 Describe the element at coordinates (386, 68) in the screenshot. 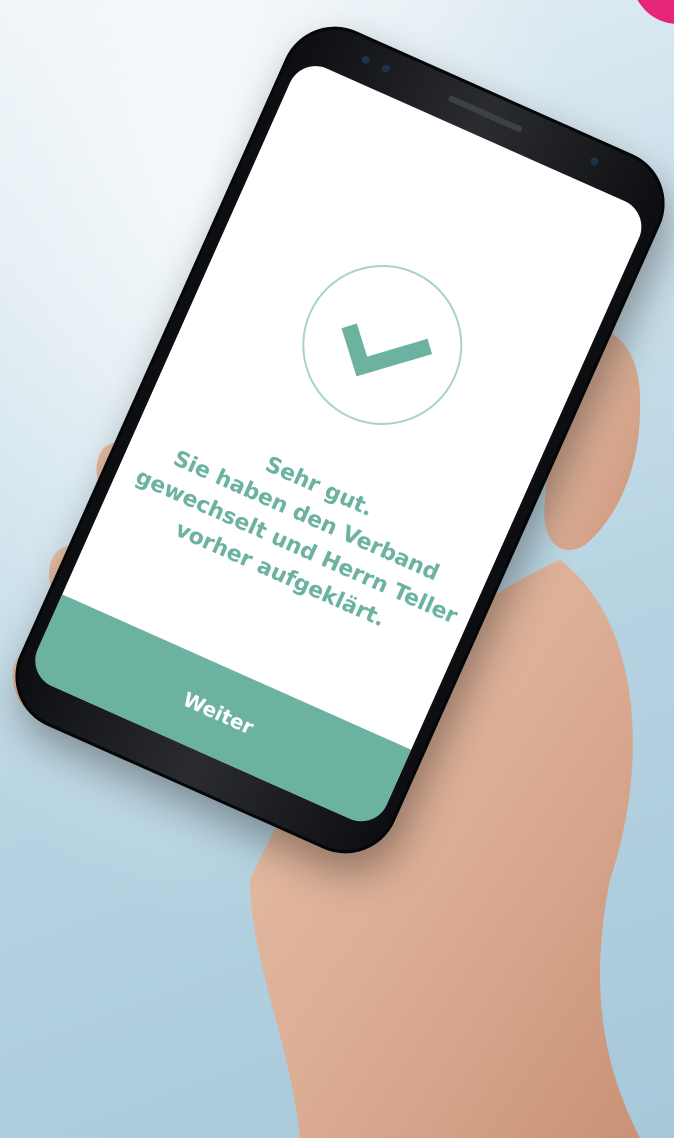

I see `sensor-icon` at that location.